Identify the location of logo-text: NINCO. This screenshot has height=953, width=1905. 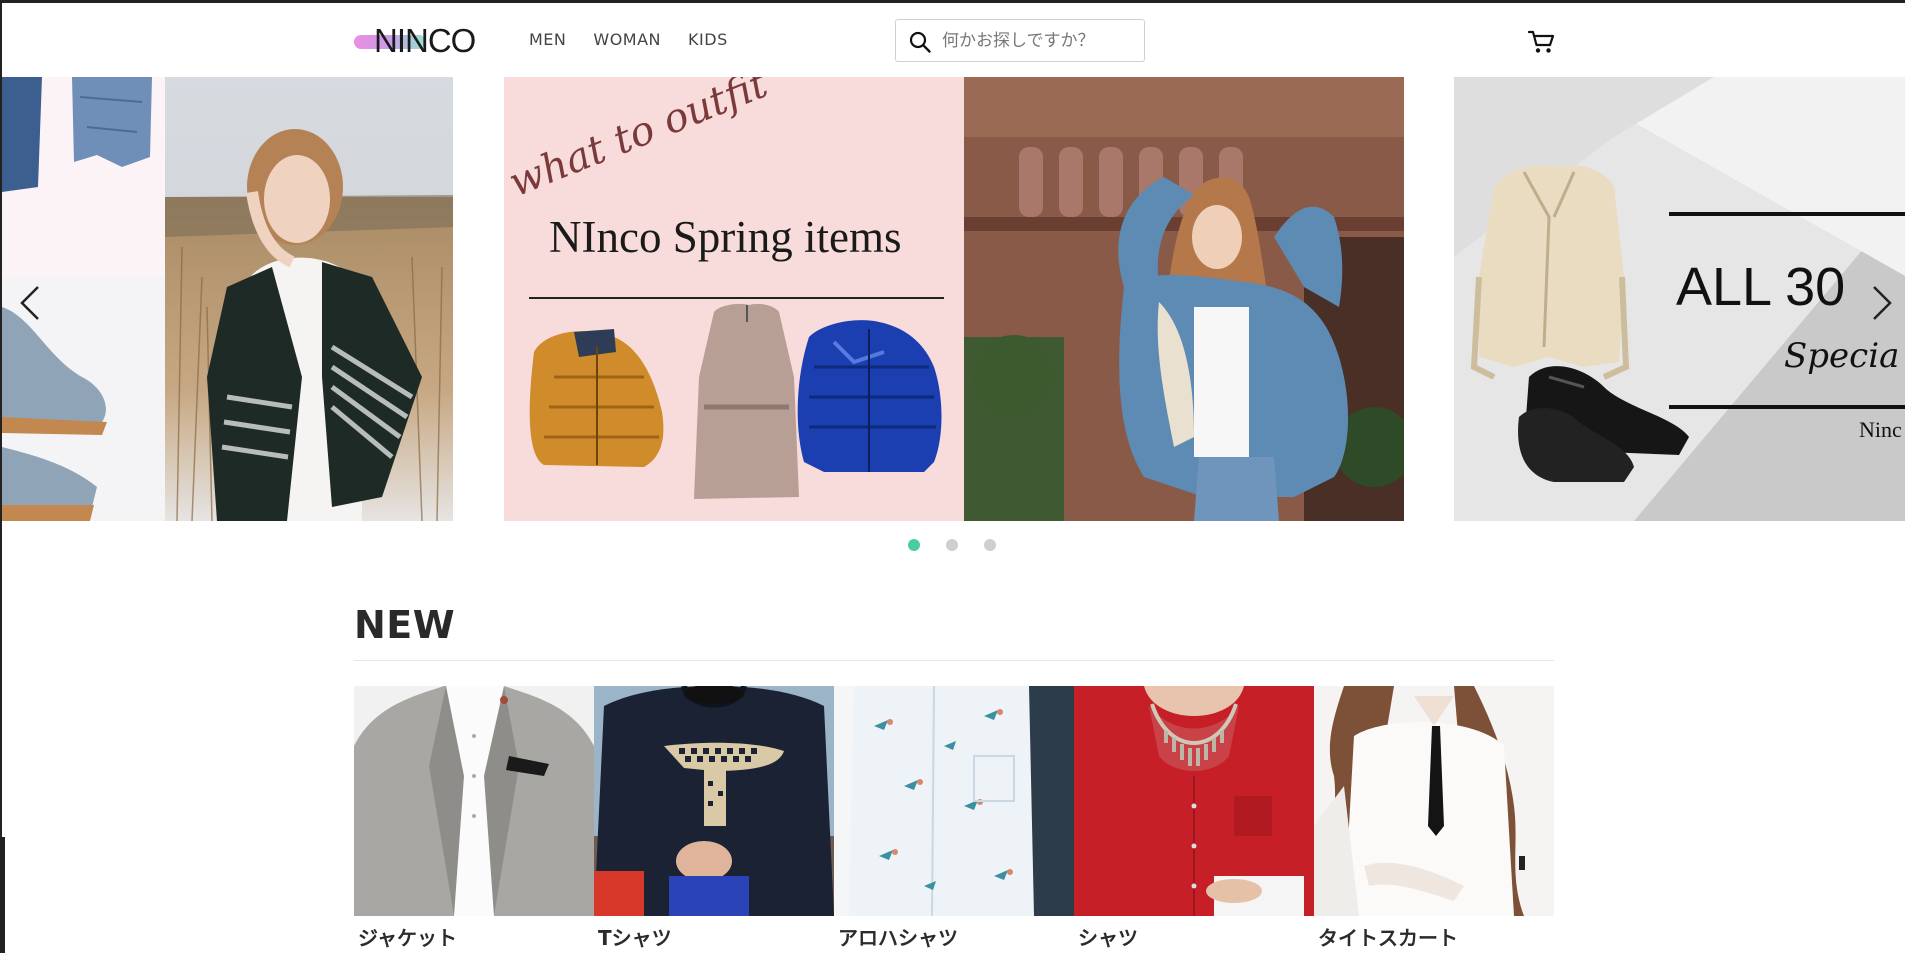
(425, 40).